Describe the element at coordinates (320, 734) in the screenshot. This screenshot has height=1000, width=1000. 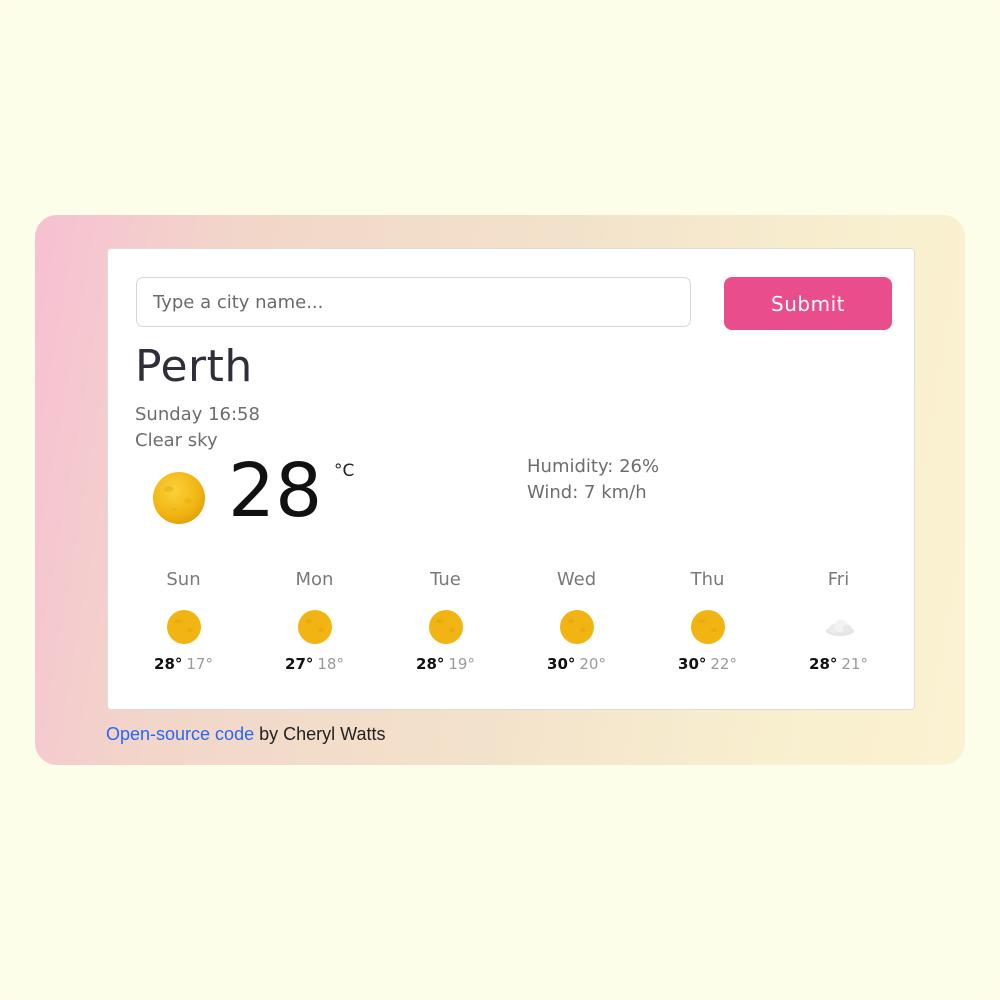
I see `author-credit: by Cheryl Watts` at that location.